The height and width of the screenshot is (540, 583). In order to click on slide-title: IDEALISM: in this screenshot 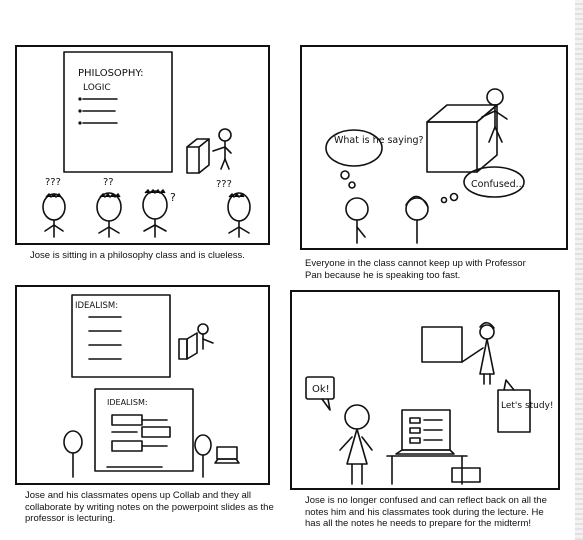, I will do `click(96, 306)`.